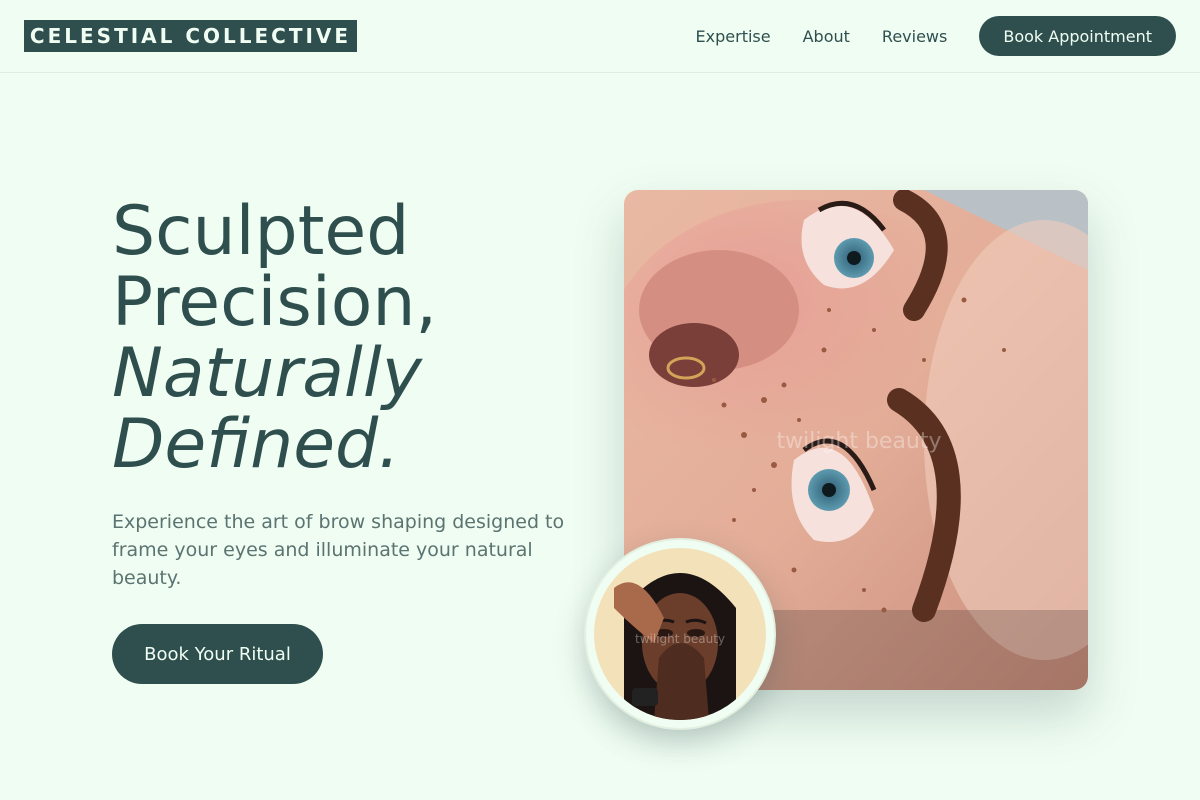 This screenshot has height=800, width=1200. Describe the element at coordinates (261, 231) in the screenshot. I see `hero-title-line: Sculpted` at that location.